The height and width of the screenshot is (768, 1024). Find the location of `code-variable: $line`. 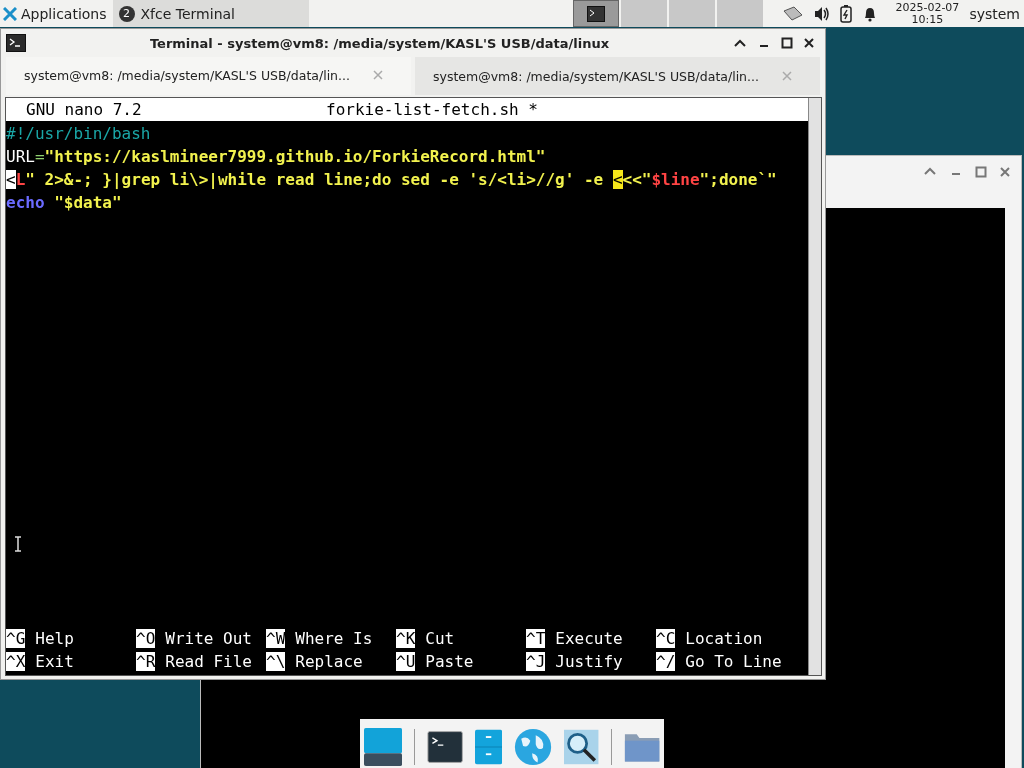

code-variable: $line is located at coordinates (675, 179).